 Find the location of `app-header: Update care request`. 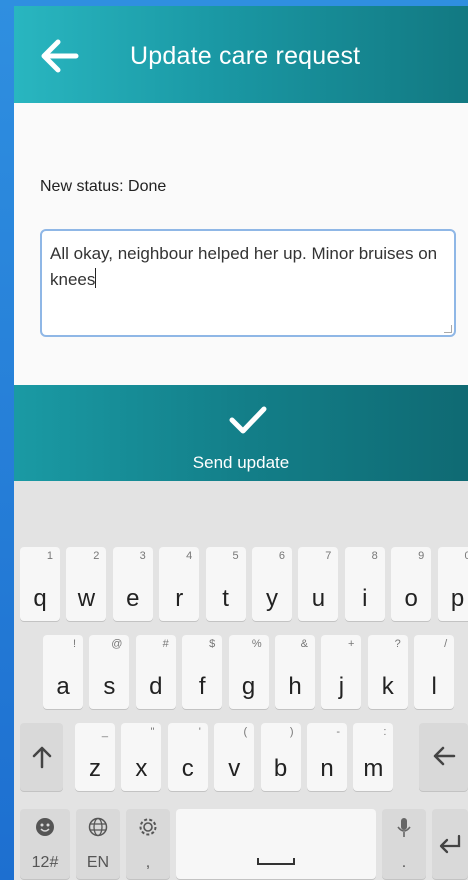

app-header: Update care request is located at coordinates (241, 54).